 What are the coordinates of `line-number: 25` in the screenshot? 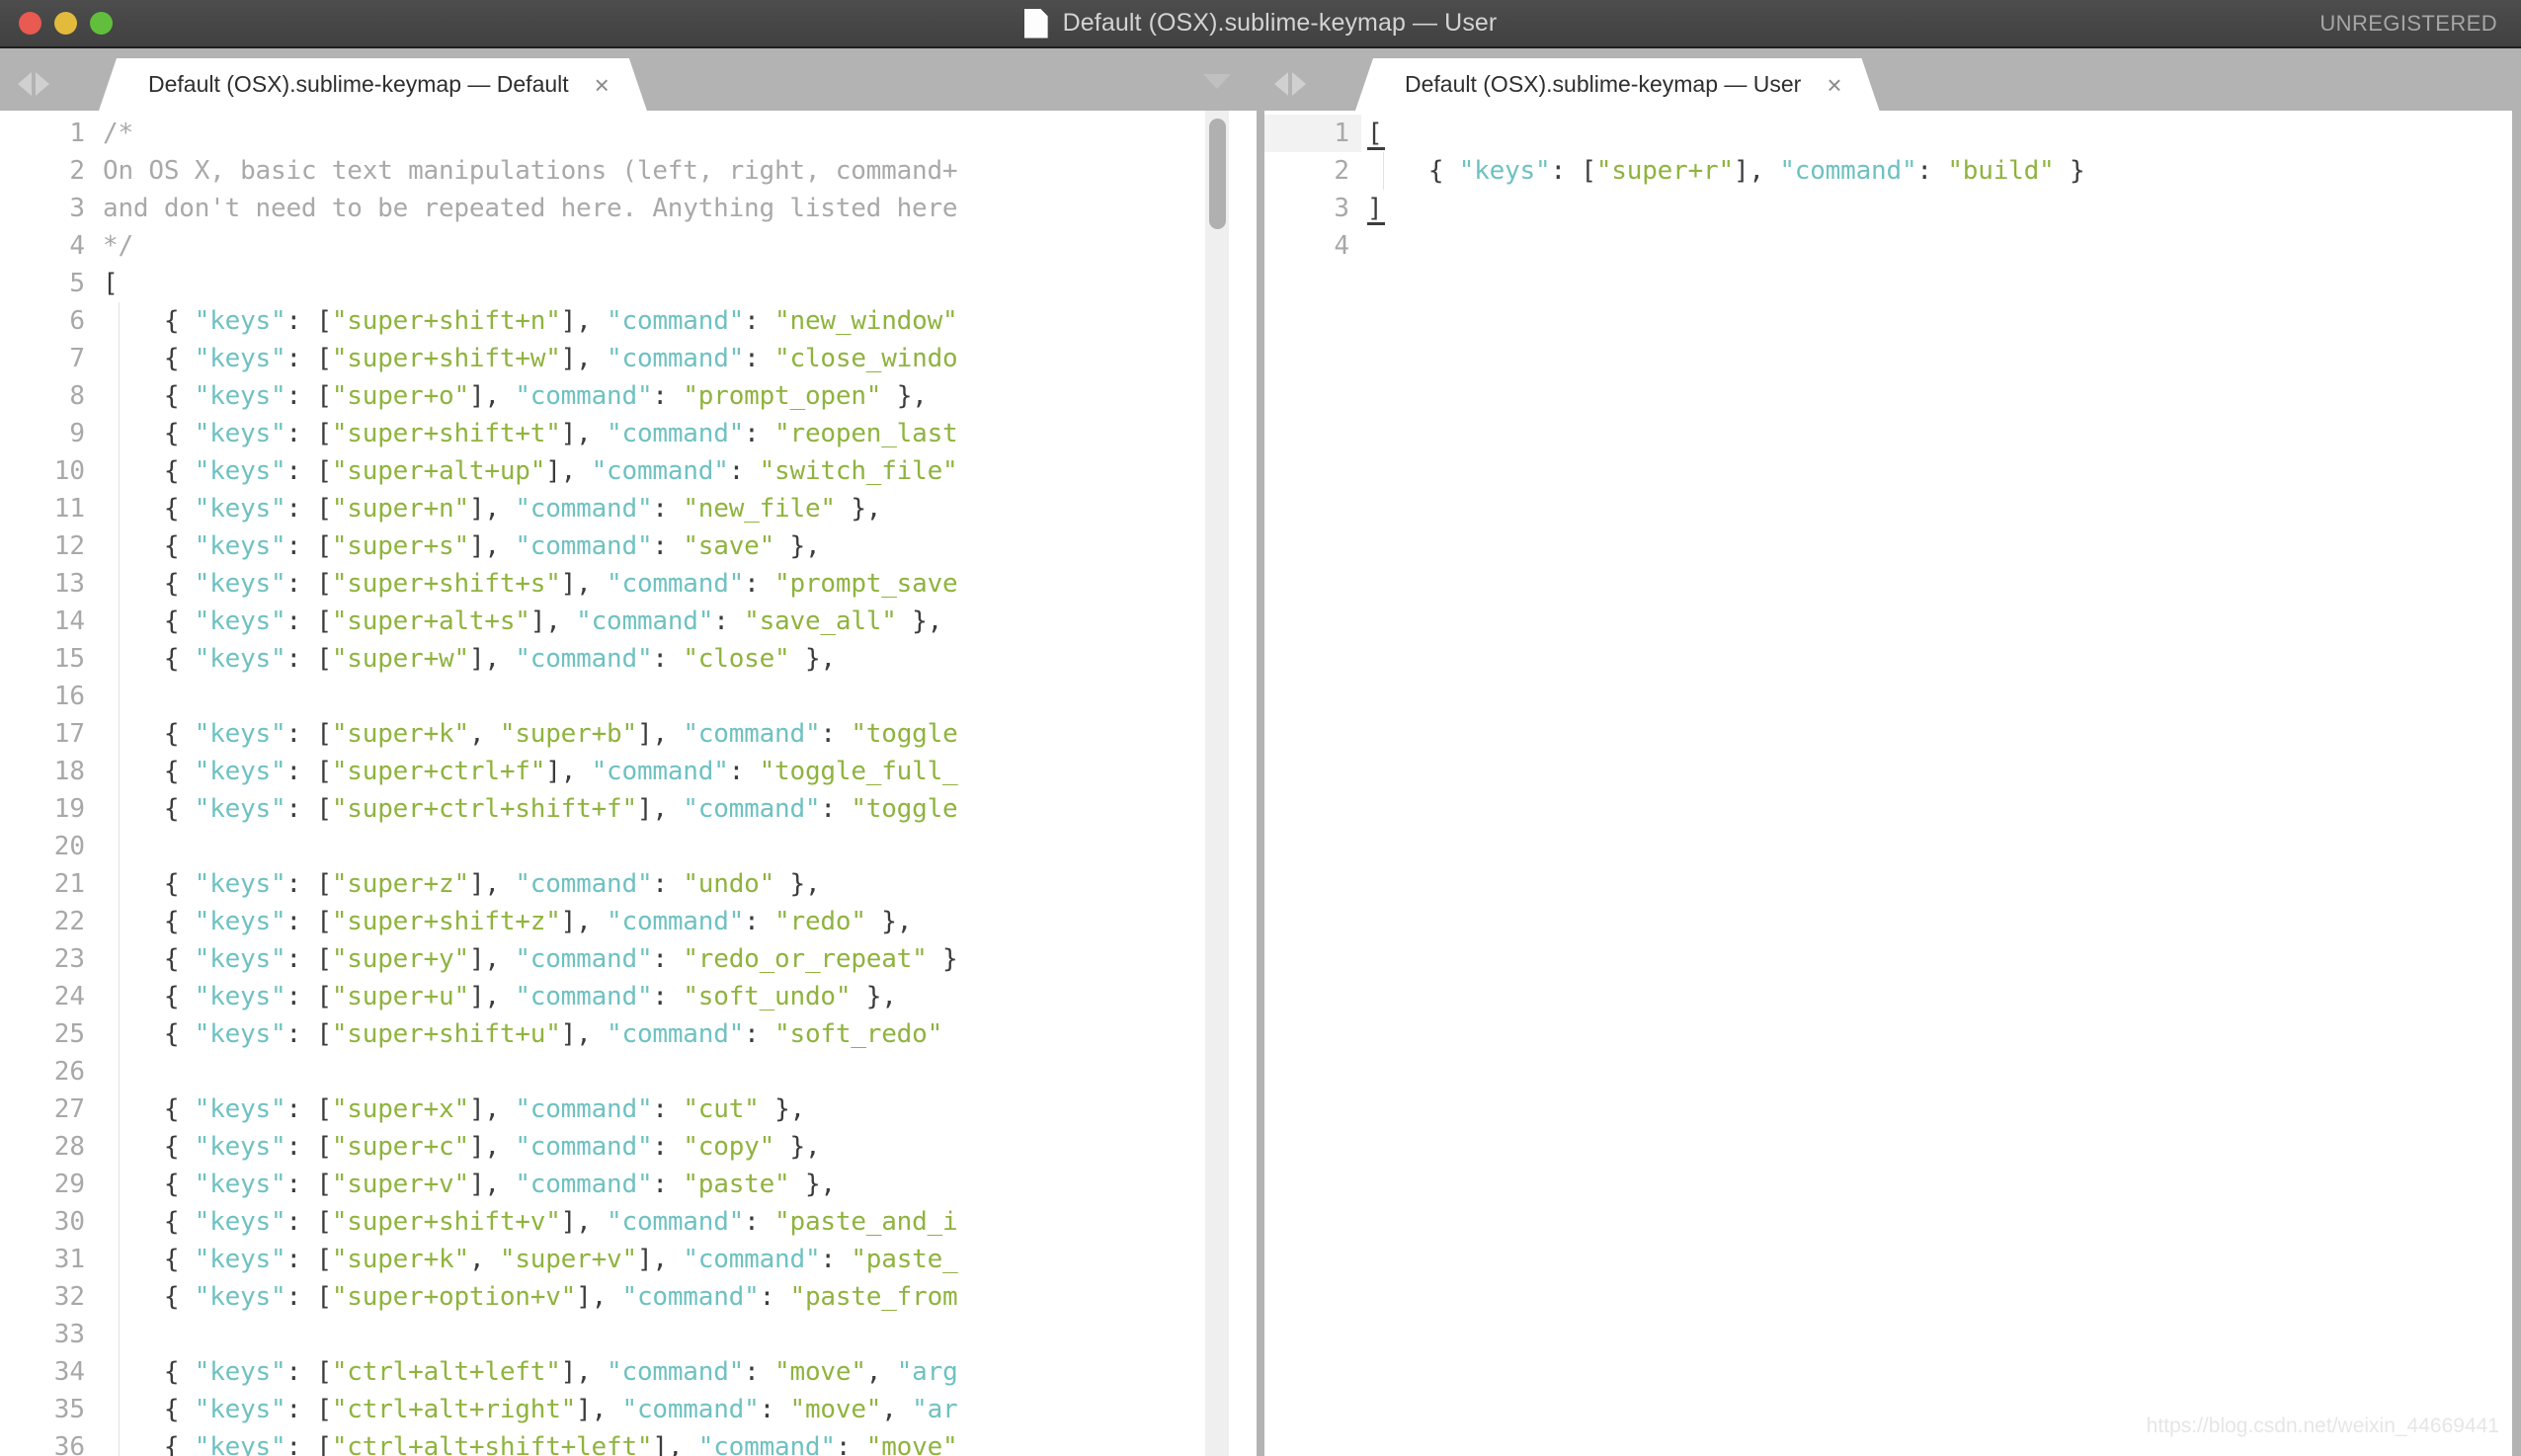 It's located at (69, 1034).